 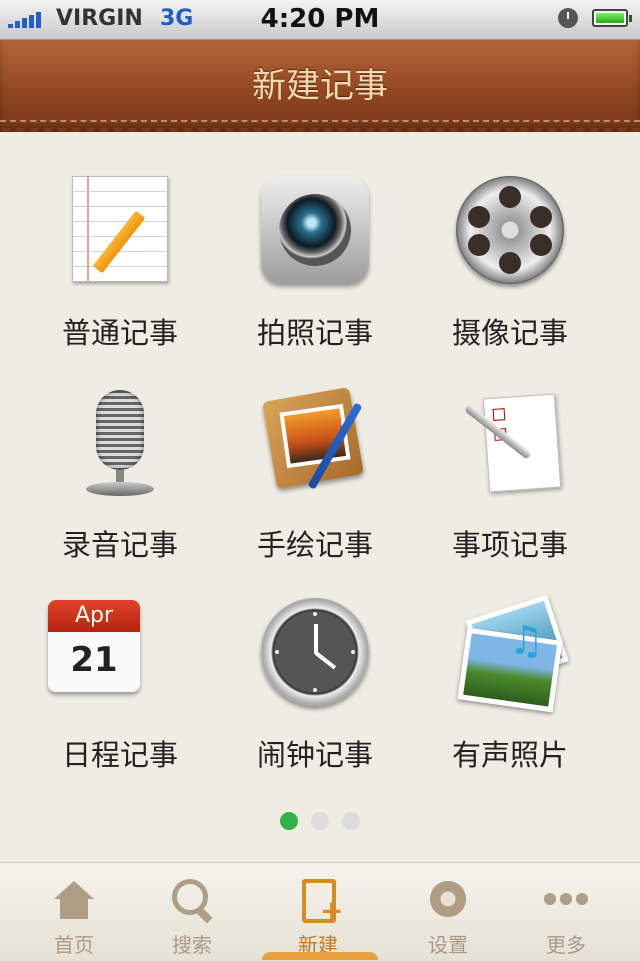 What do you see at coordinates (74, 899) in the screenshot?
I see `home-icon` at bounding box center [74, 899].